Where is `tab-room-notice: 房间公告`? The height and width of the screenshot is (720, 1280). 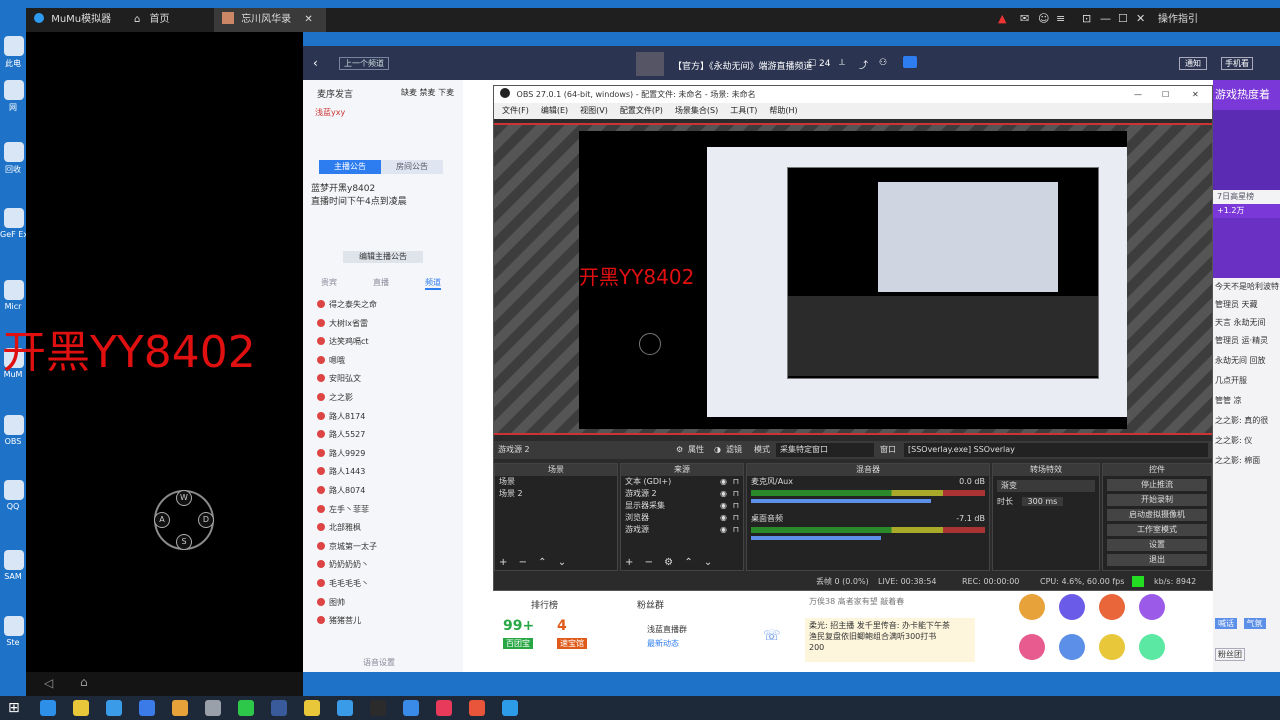
tab-room-notice: 房间公告 is located at coordinates (412, 167).